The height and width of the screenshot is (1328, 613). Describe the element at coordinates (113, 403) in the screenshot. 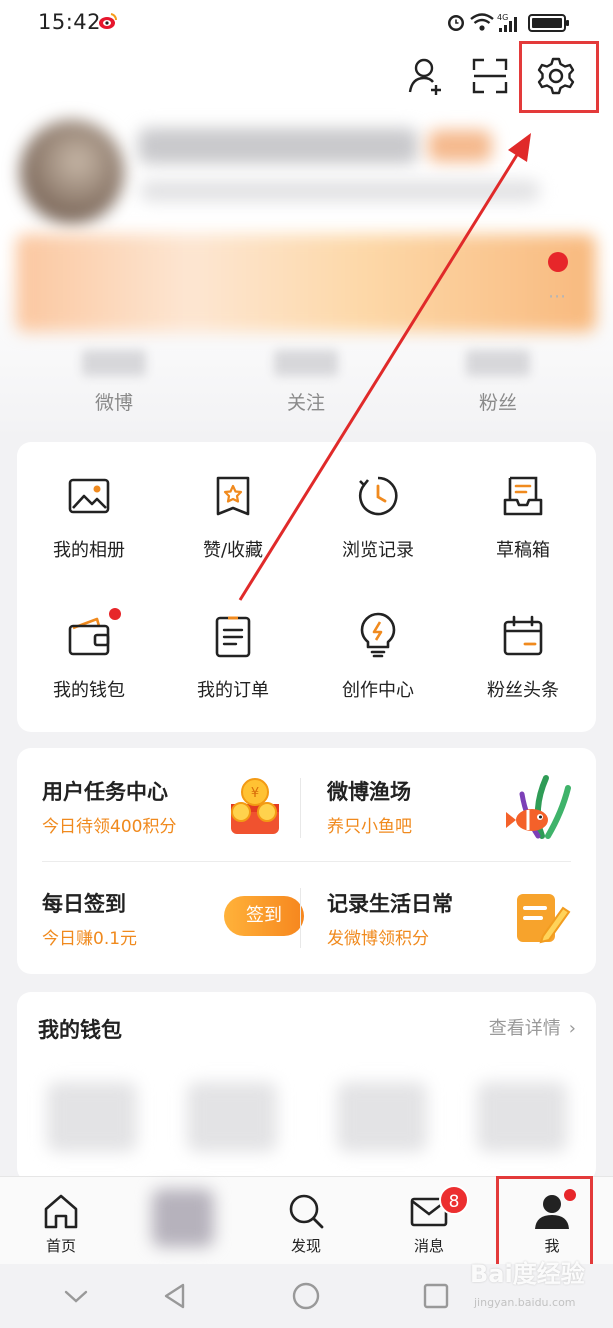

I see `stat-weibo-label: 微博` at that location.